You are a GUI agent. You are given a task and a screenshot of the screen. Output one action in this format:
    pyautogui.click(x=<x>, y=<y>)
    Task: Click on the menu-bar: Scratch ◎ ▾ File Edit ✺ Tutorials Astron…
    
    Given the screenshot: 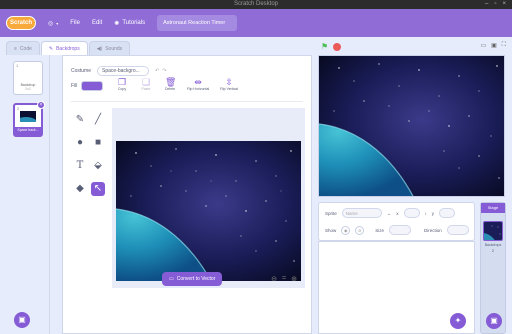 What is the action you would take?
    pyautogui.click(x=256, y=23)
    